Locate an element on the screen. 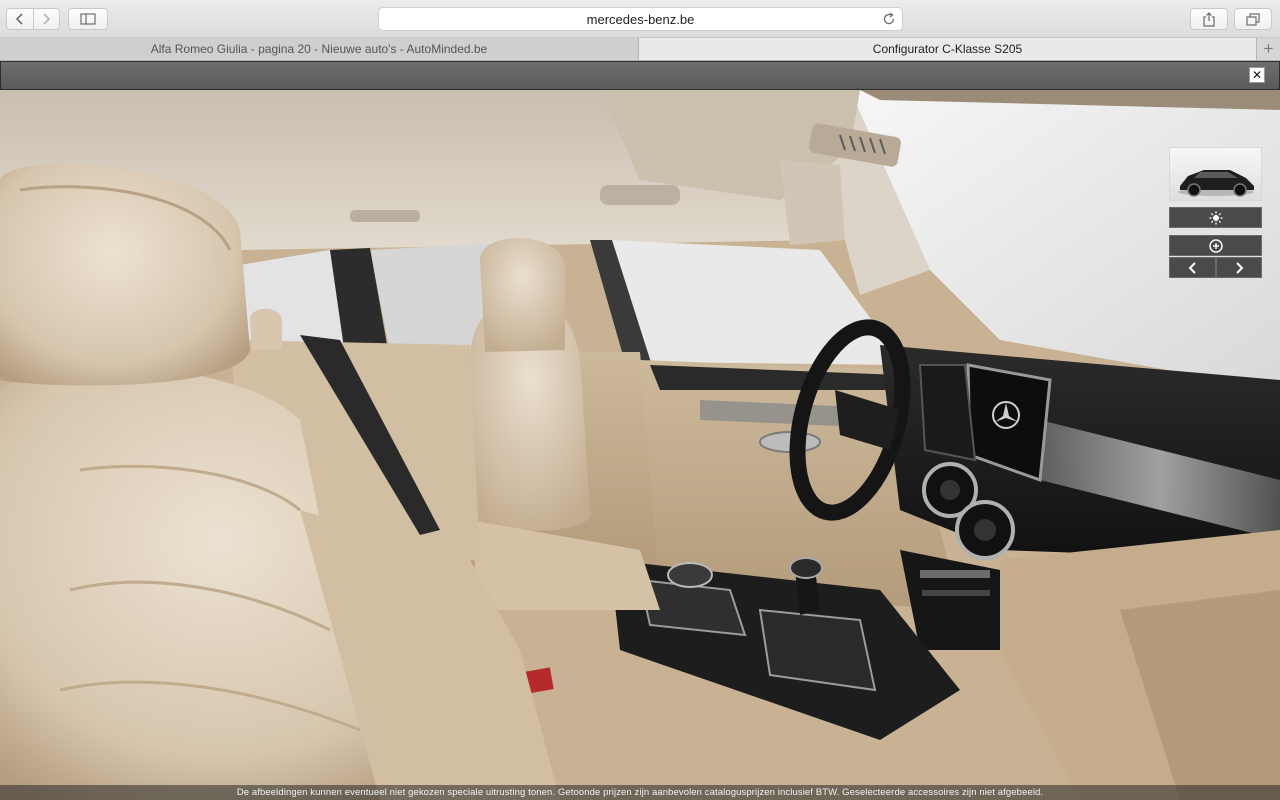 Image resolution: width=1280 pixels, height=800 pixels. tabs-overview-button is located at coordinates (1253, 19).